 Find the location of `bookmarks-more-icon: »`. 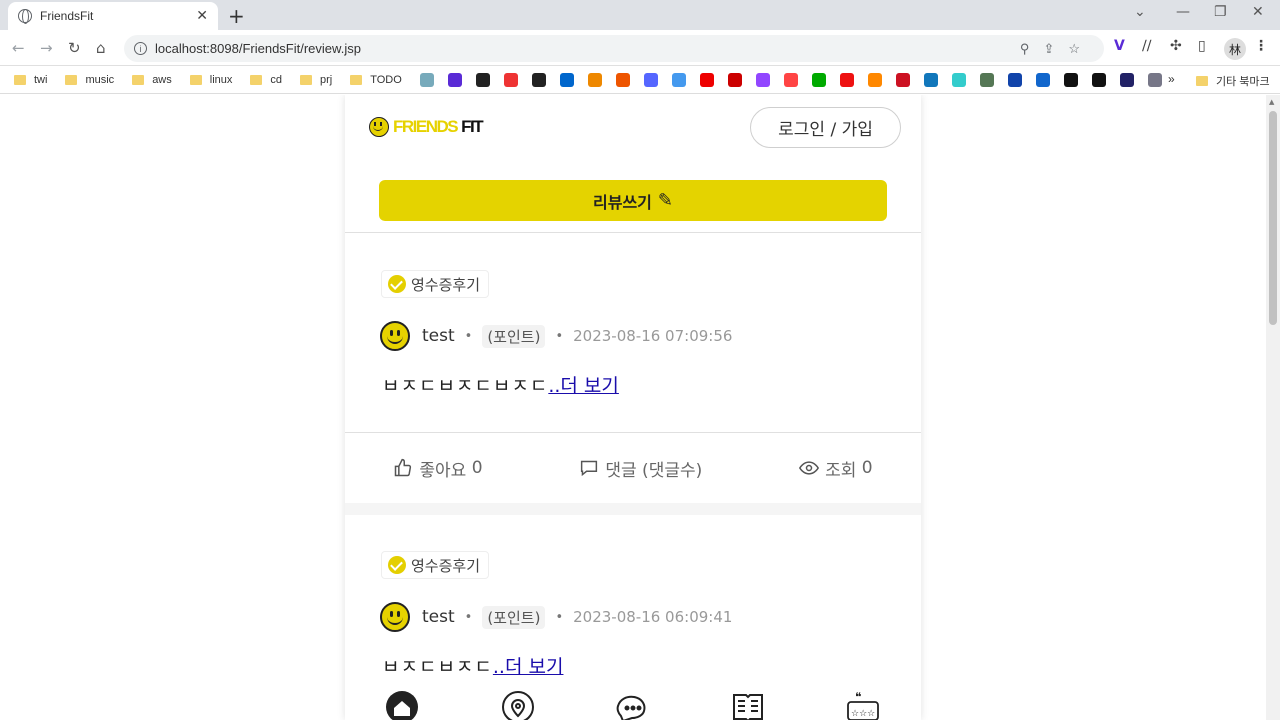

bookmarks-more-icon: » is located at coordinates (1171, 79).